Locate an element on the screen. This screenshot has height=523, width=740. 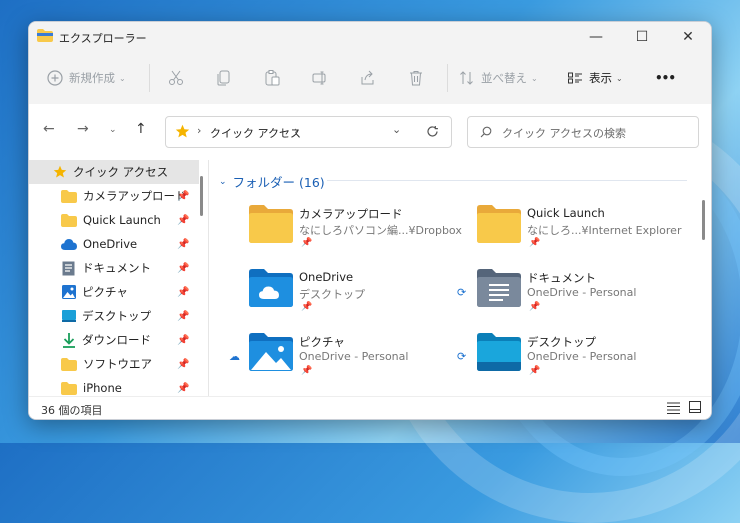
sidebar-item-software: ソフトウエア 📌 is located at coordinates (114, 364).